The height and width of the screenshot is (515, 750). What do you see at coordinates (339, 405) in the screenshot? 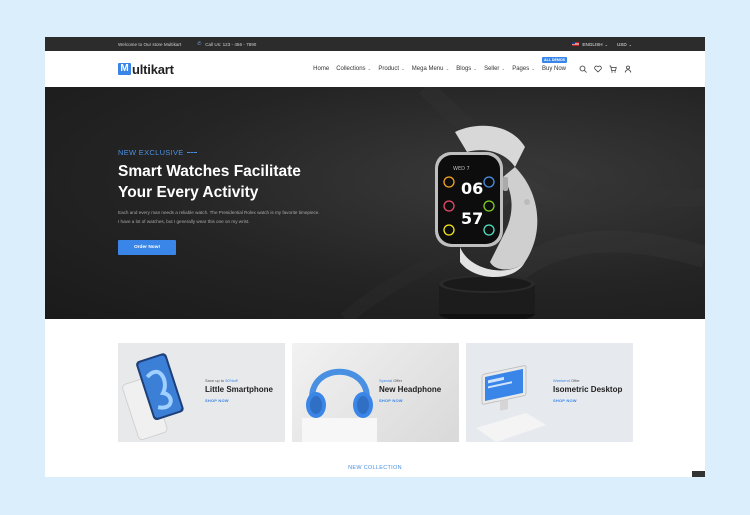
I see `headphone-image` at bounding box center [339, 405].